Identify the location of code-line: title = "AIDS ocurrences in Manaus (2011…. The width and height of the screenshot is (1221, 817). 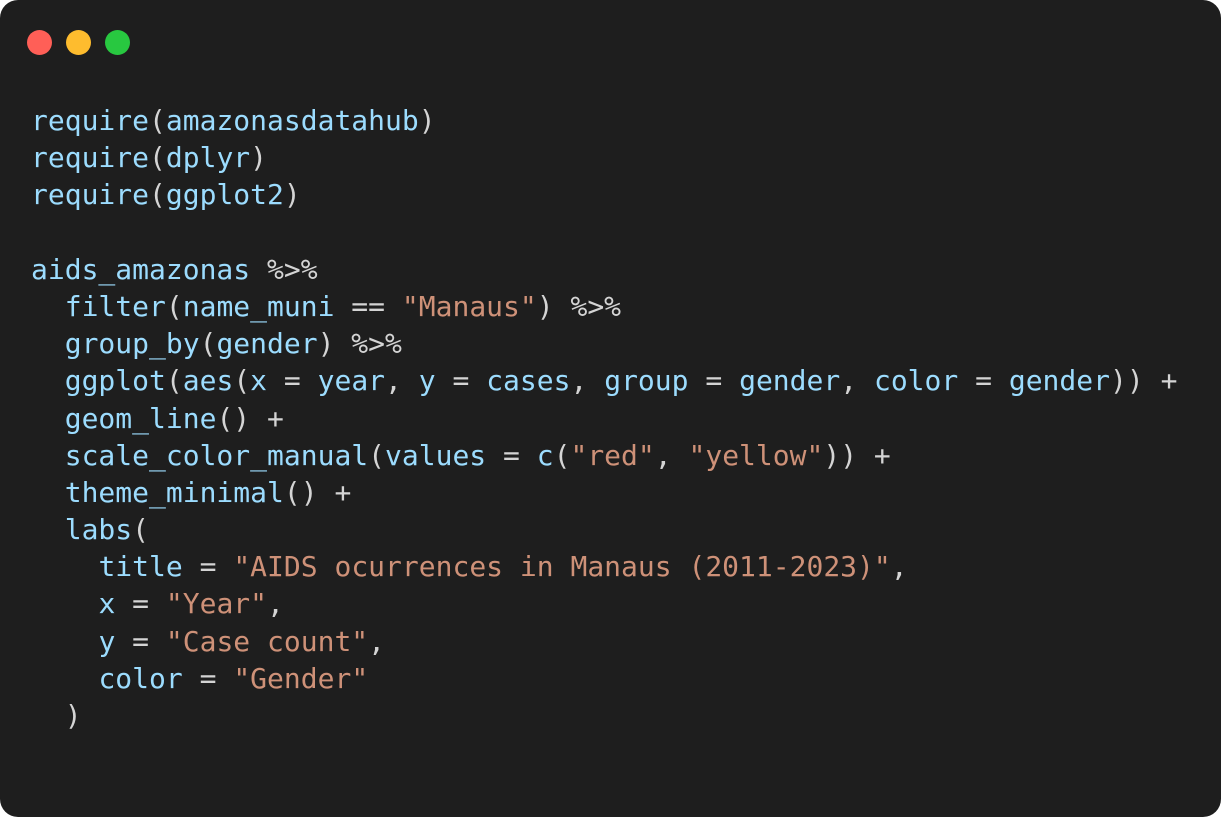
(604, 566).